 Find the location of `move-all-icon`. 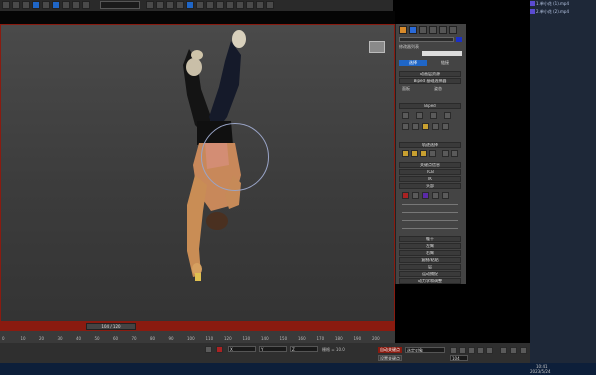

move-all-icon is located at coordinates (445, 126).